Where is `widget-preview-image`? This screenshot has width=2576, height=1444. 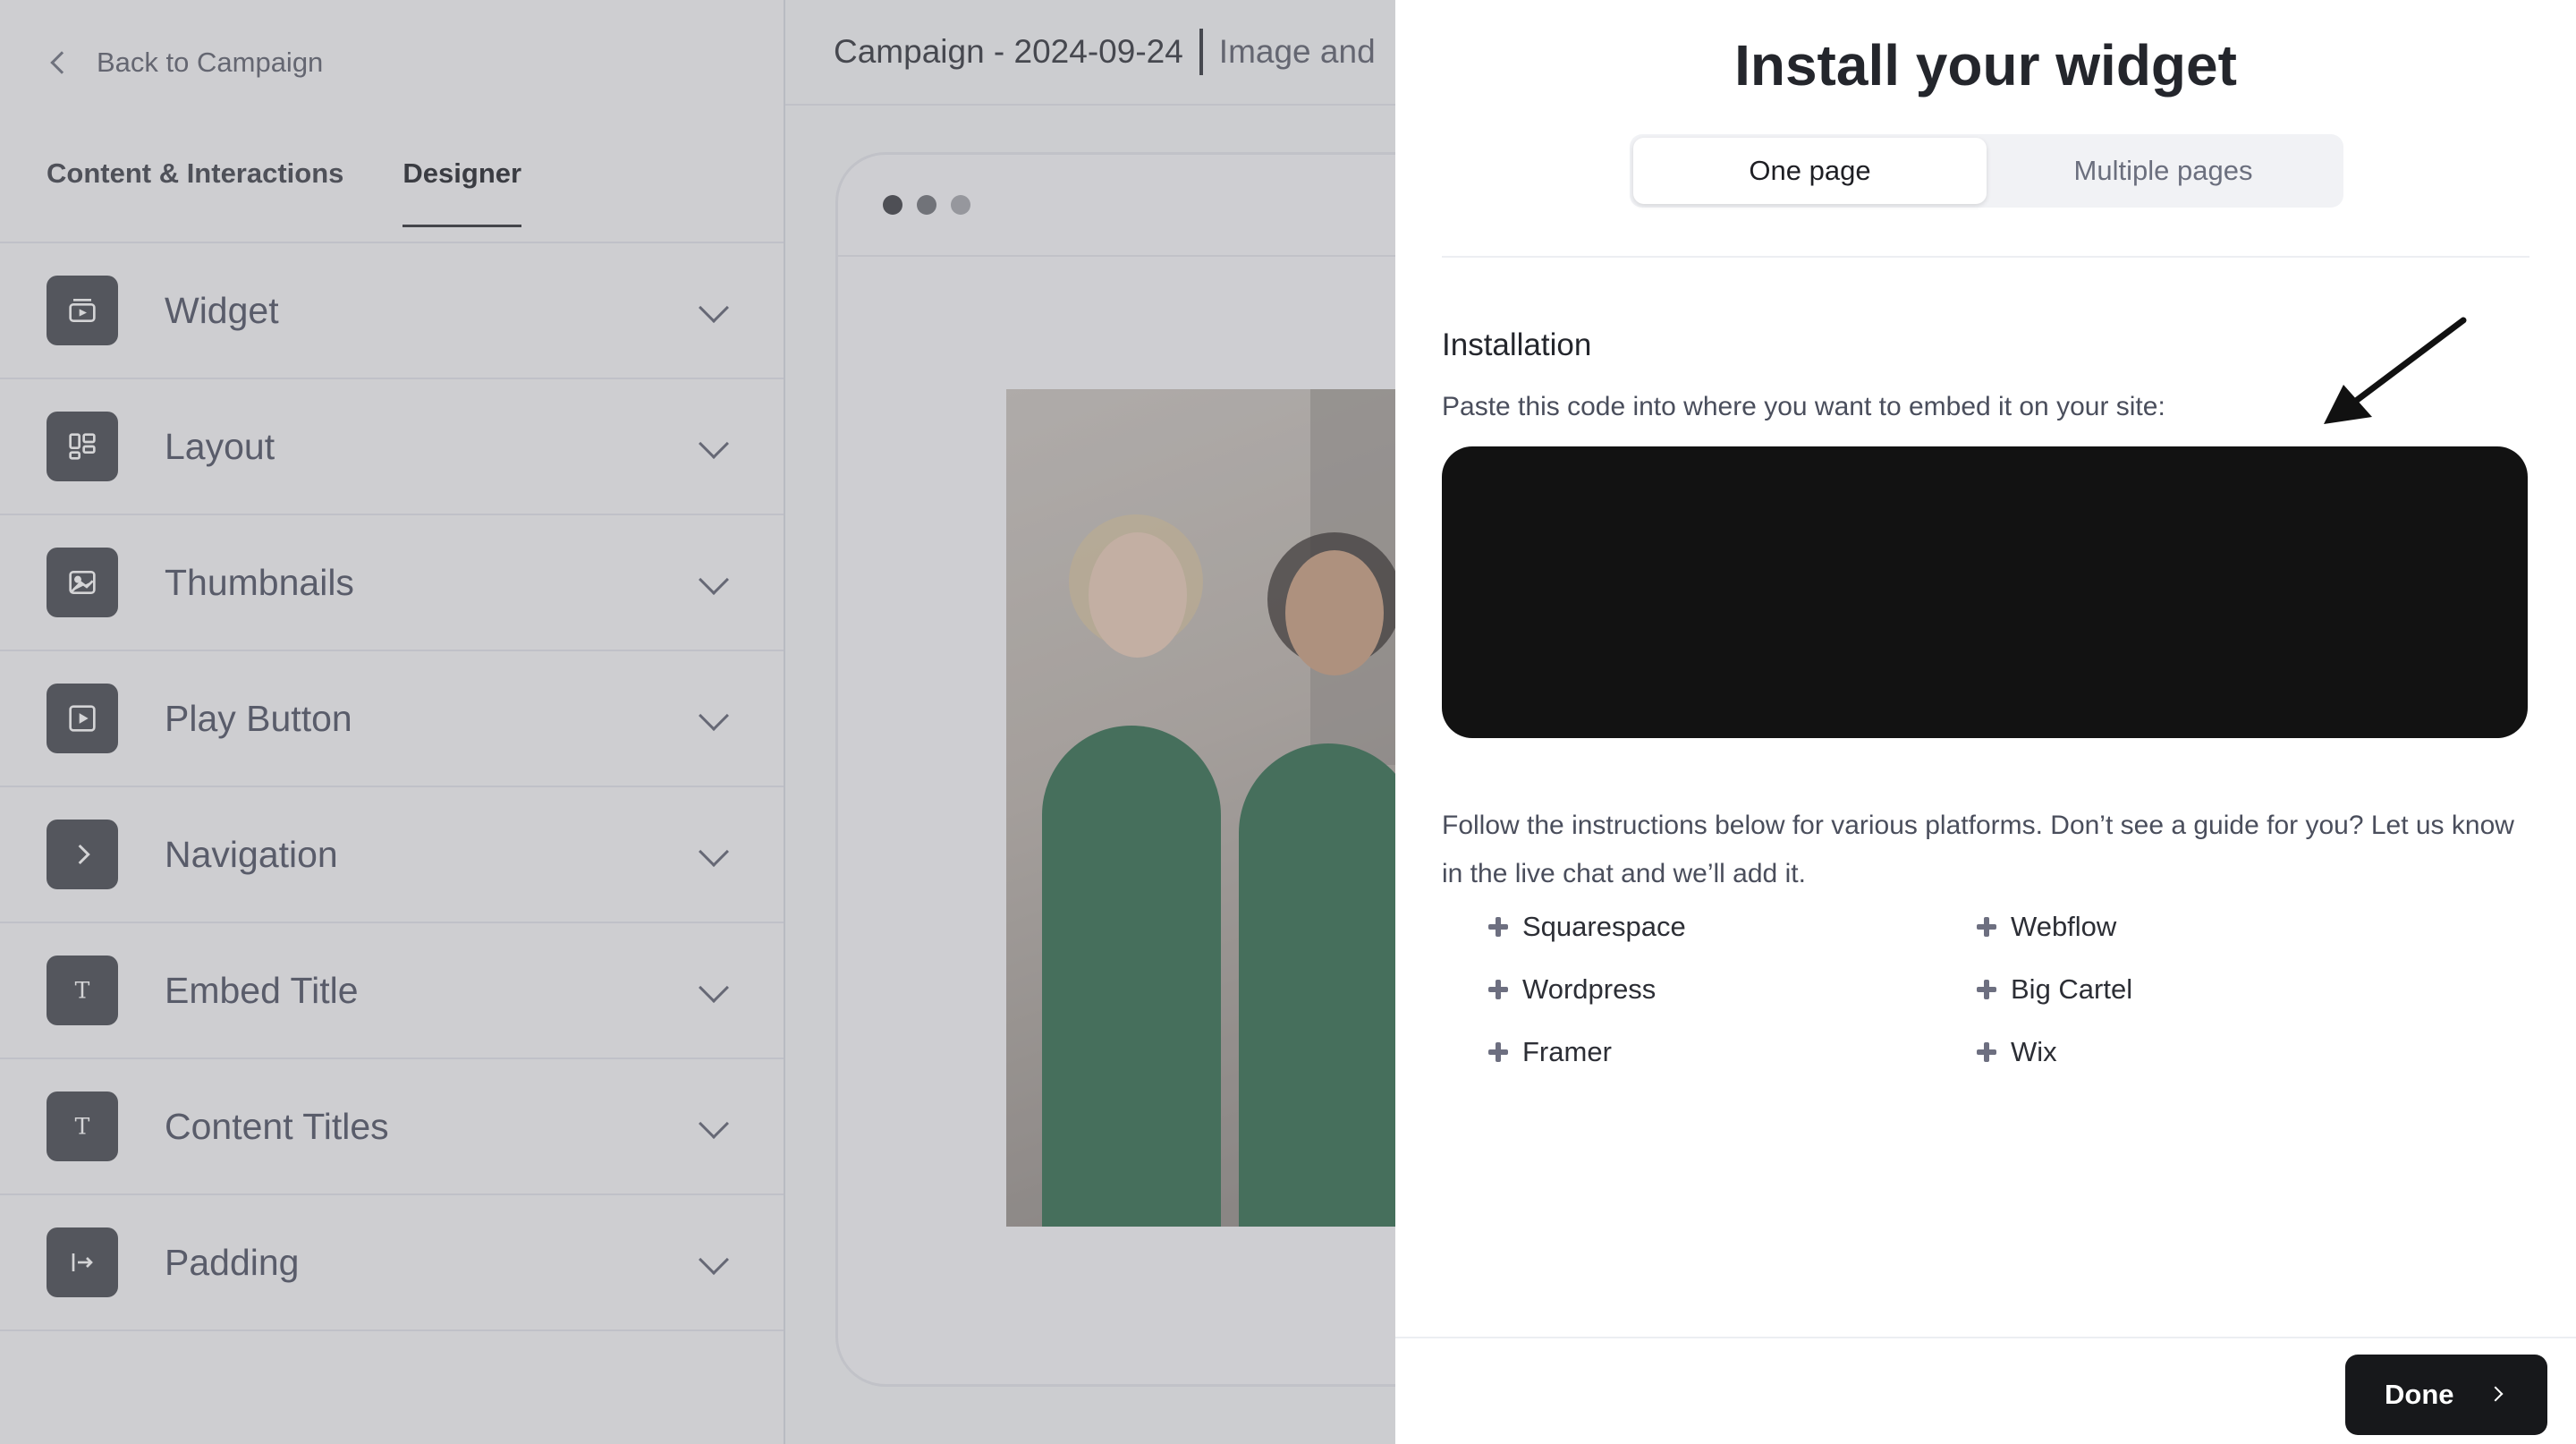
widget-preview-image is located at coordinates (1200, 808).